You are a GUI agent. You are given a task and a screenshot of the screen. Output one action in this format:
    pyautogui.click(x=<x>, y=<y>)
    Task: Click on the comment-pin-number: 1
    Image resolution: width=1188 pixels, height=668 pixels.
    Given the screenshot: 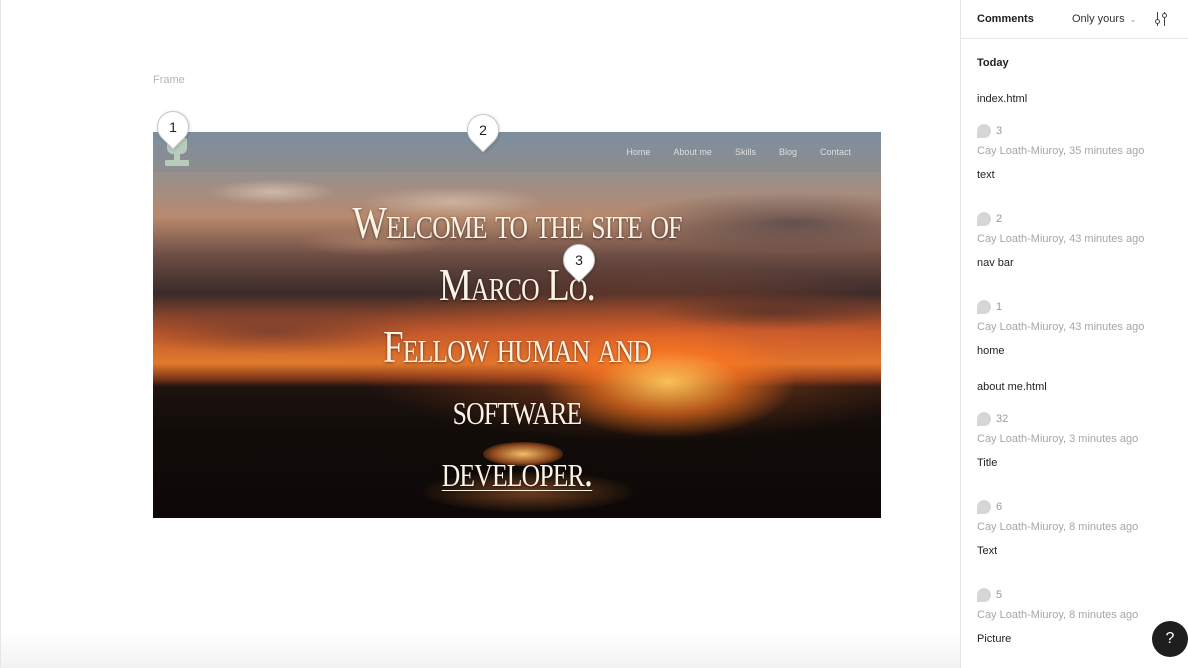 What is the action you would take?
    pyautogui.click(x=173, y=127)
    